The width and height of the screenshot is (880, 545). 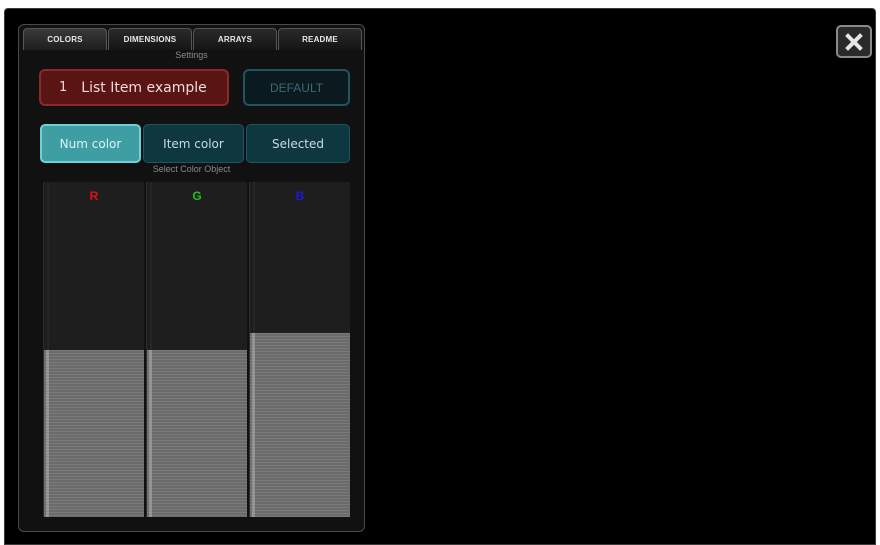 What do you see at coordinates (320, 39) in the screenshot?
I see `tab-readme: README` at bounding box center [320, 39].